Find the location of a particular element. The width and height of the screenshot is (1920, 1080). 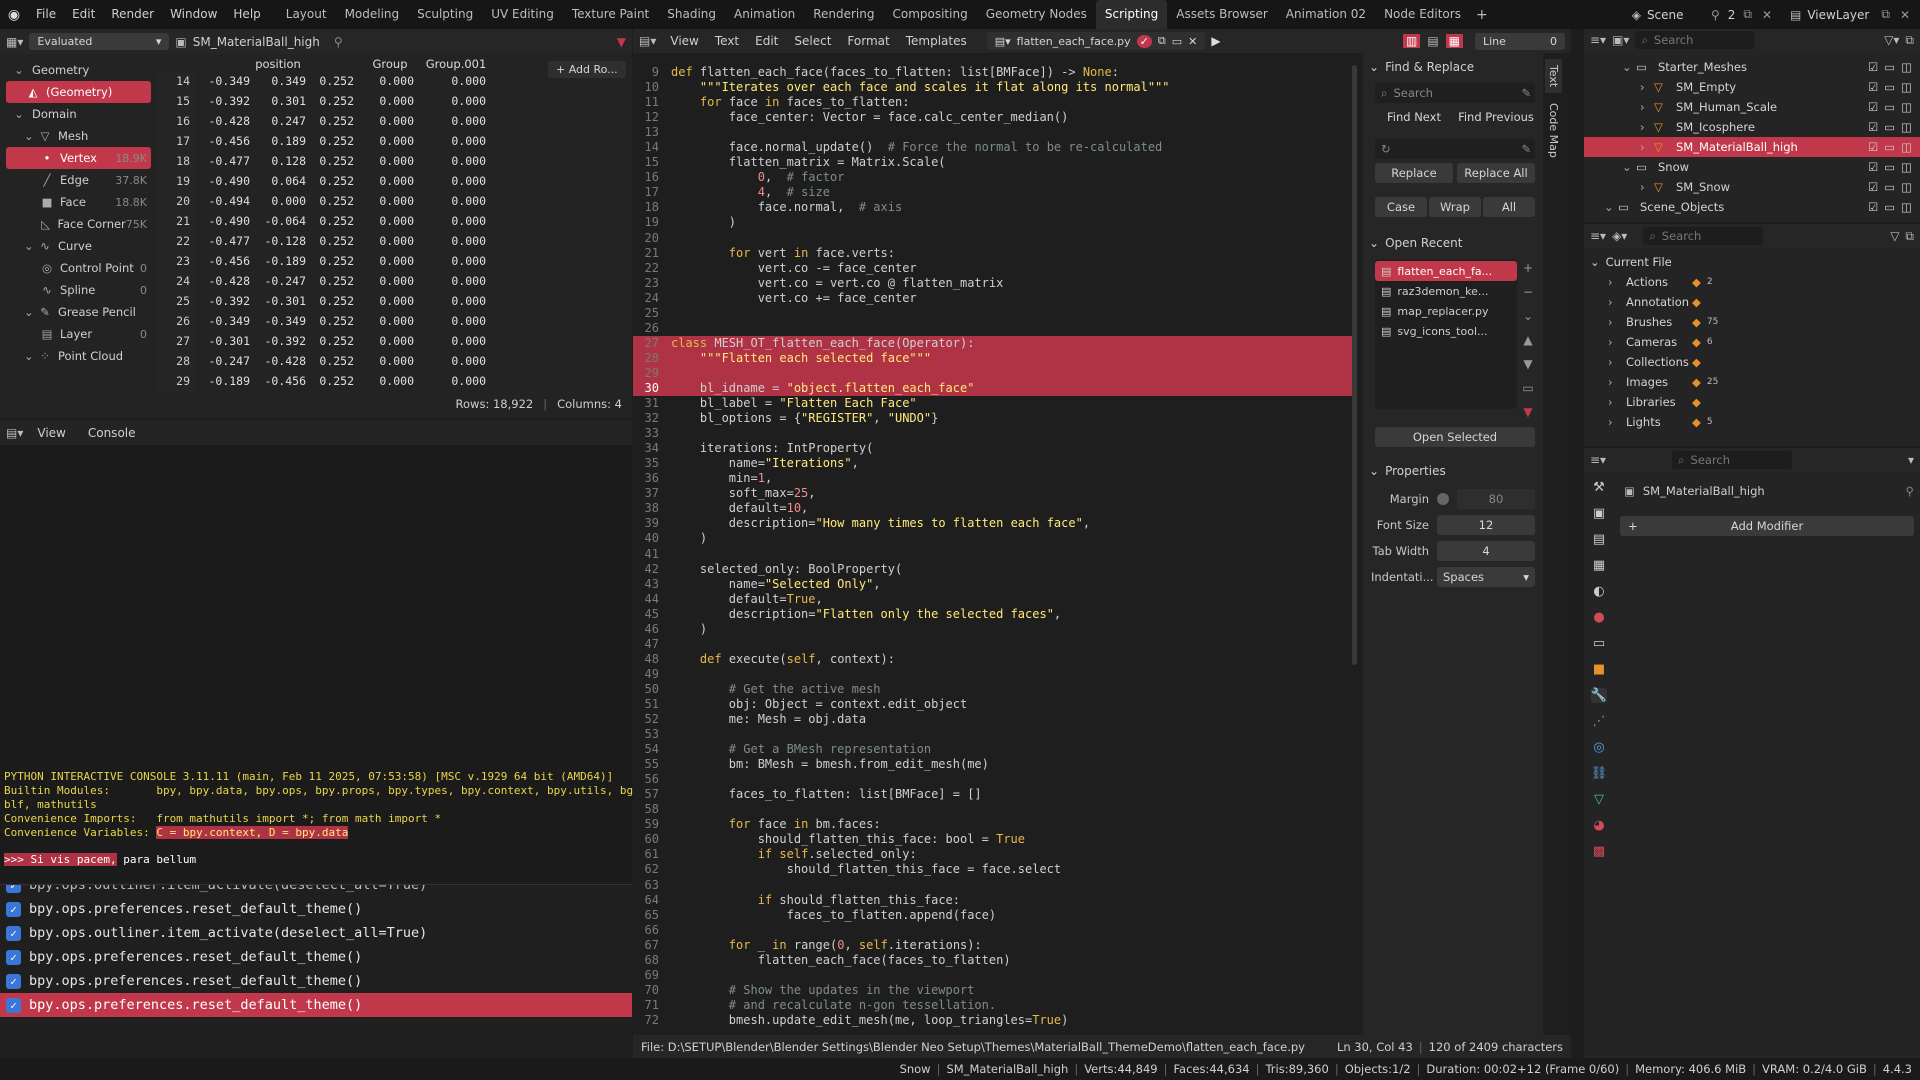

material-tab-icon: ◕ is located at coordinates (1598, 825).